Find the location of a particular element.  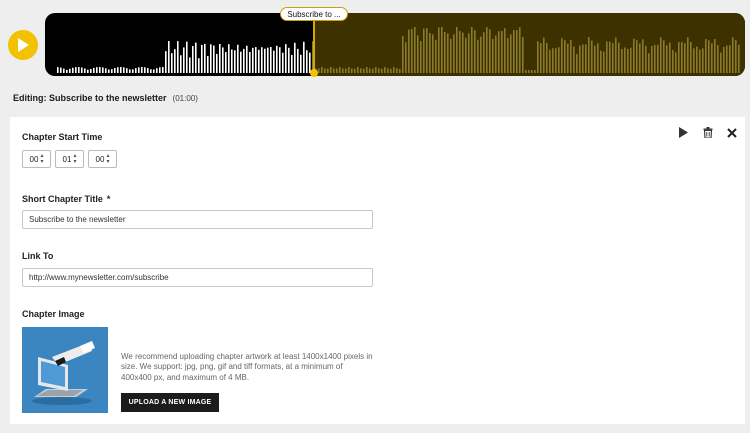

chapter-image-label: Chapter Image is located at coordinates (53, 314).